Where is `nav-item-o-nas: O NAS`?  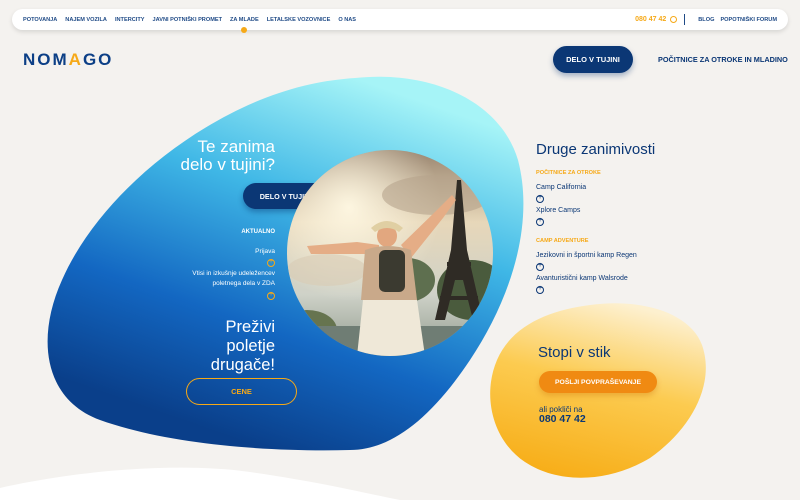
nav-item-o-nas: O NAS is located at coordinates (347, 20).